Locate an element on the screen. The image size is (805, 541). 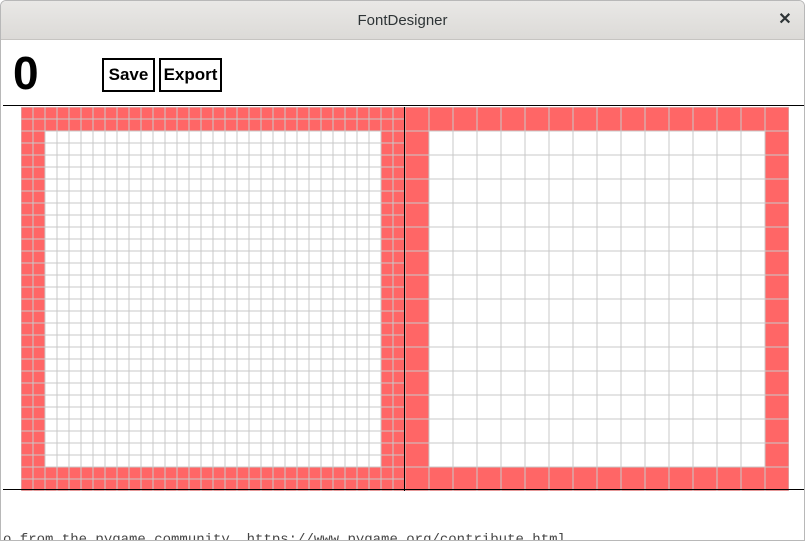
save-button: Save is located at coordinates (128, 75).